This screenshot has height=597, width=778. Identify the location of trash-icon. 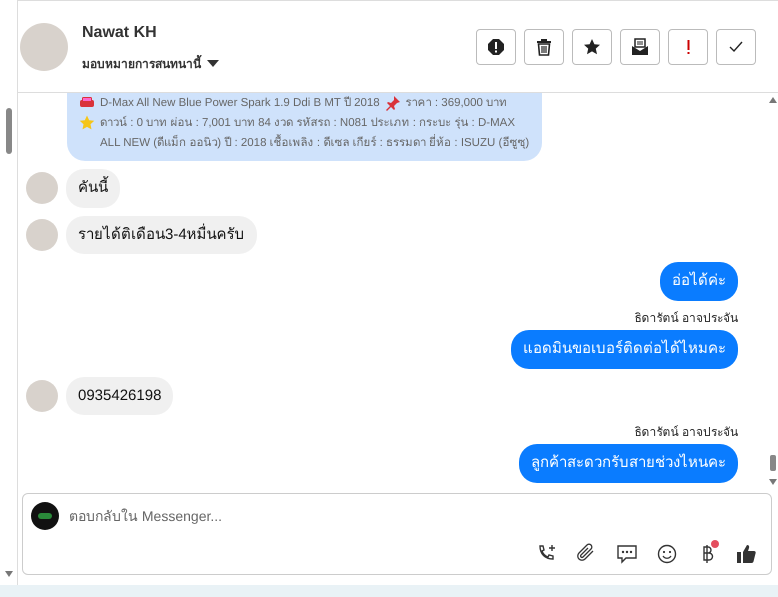
(544, 47).